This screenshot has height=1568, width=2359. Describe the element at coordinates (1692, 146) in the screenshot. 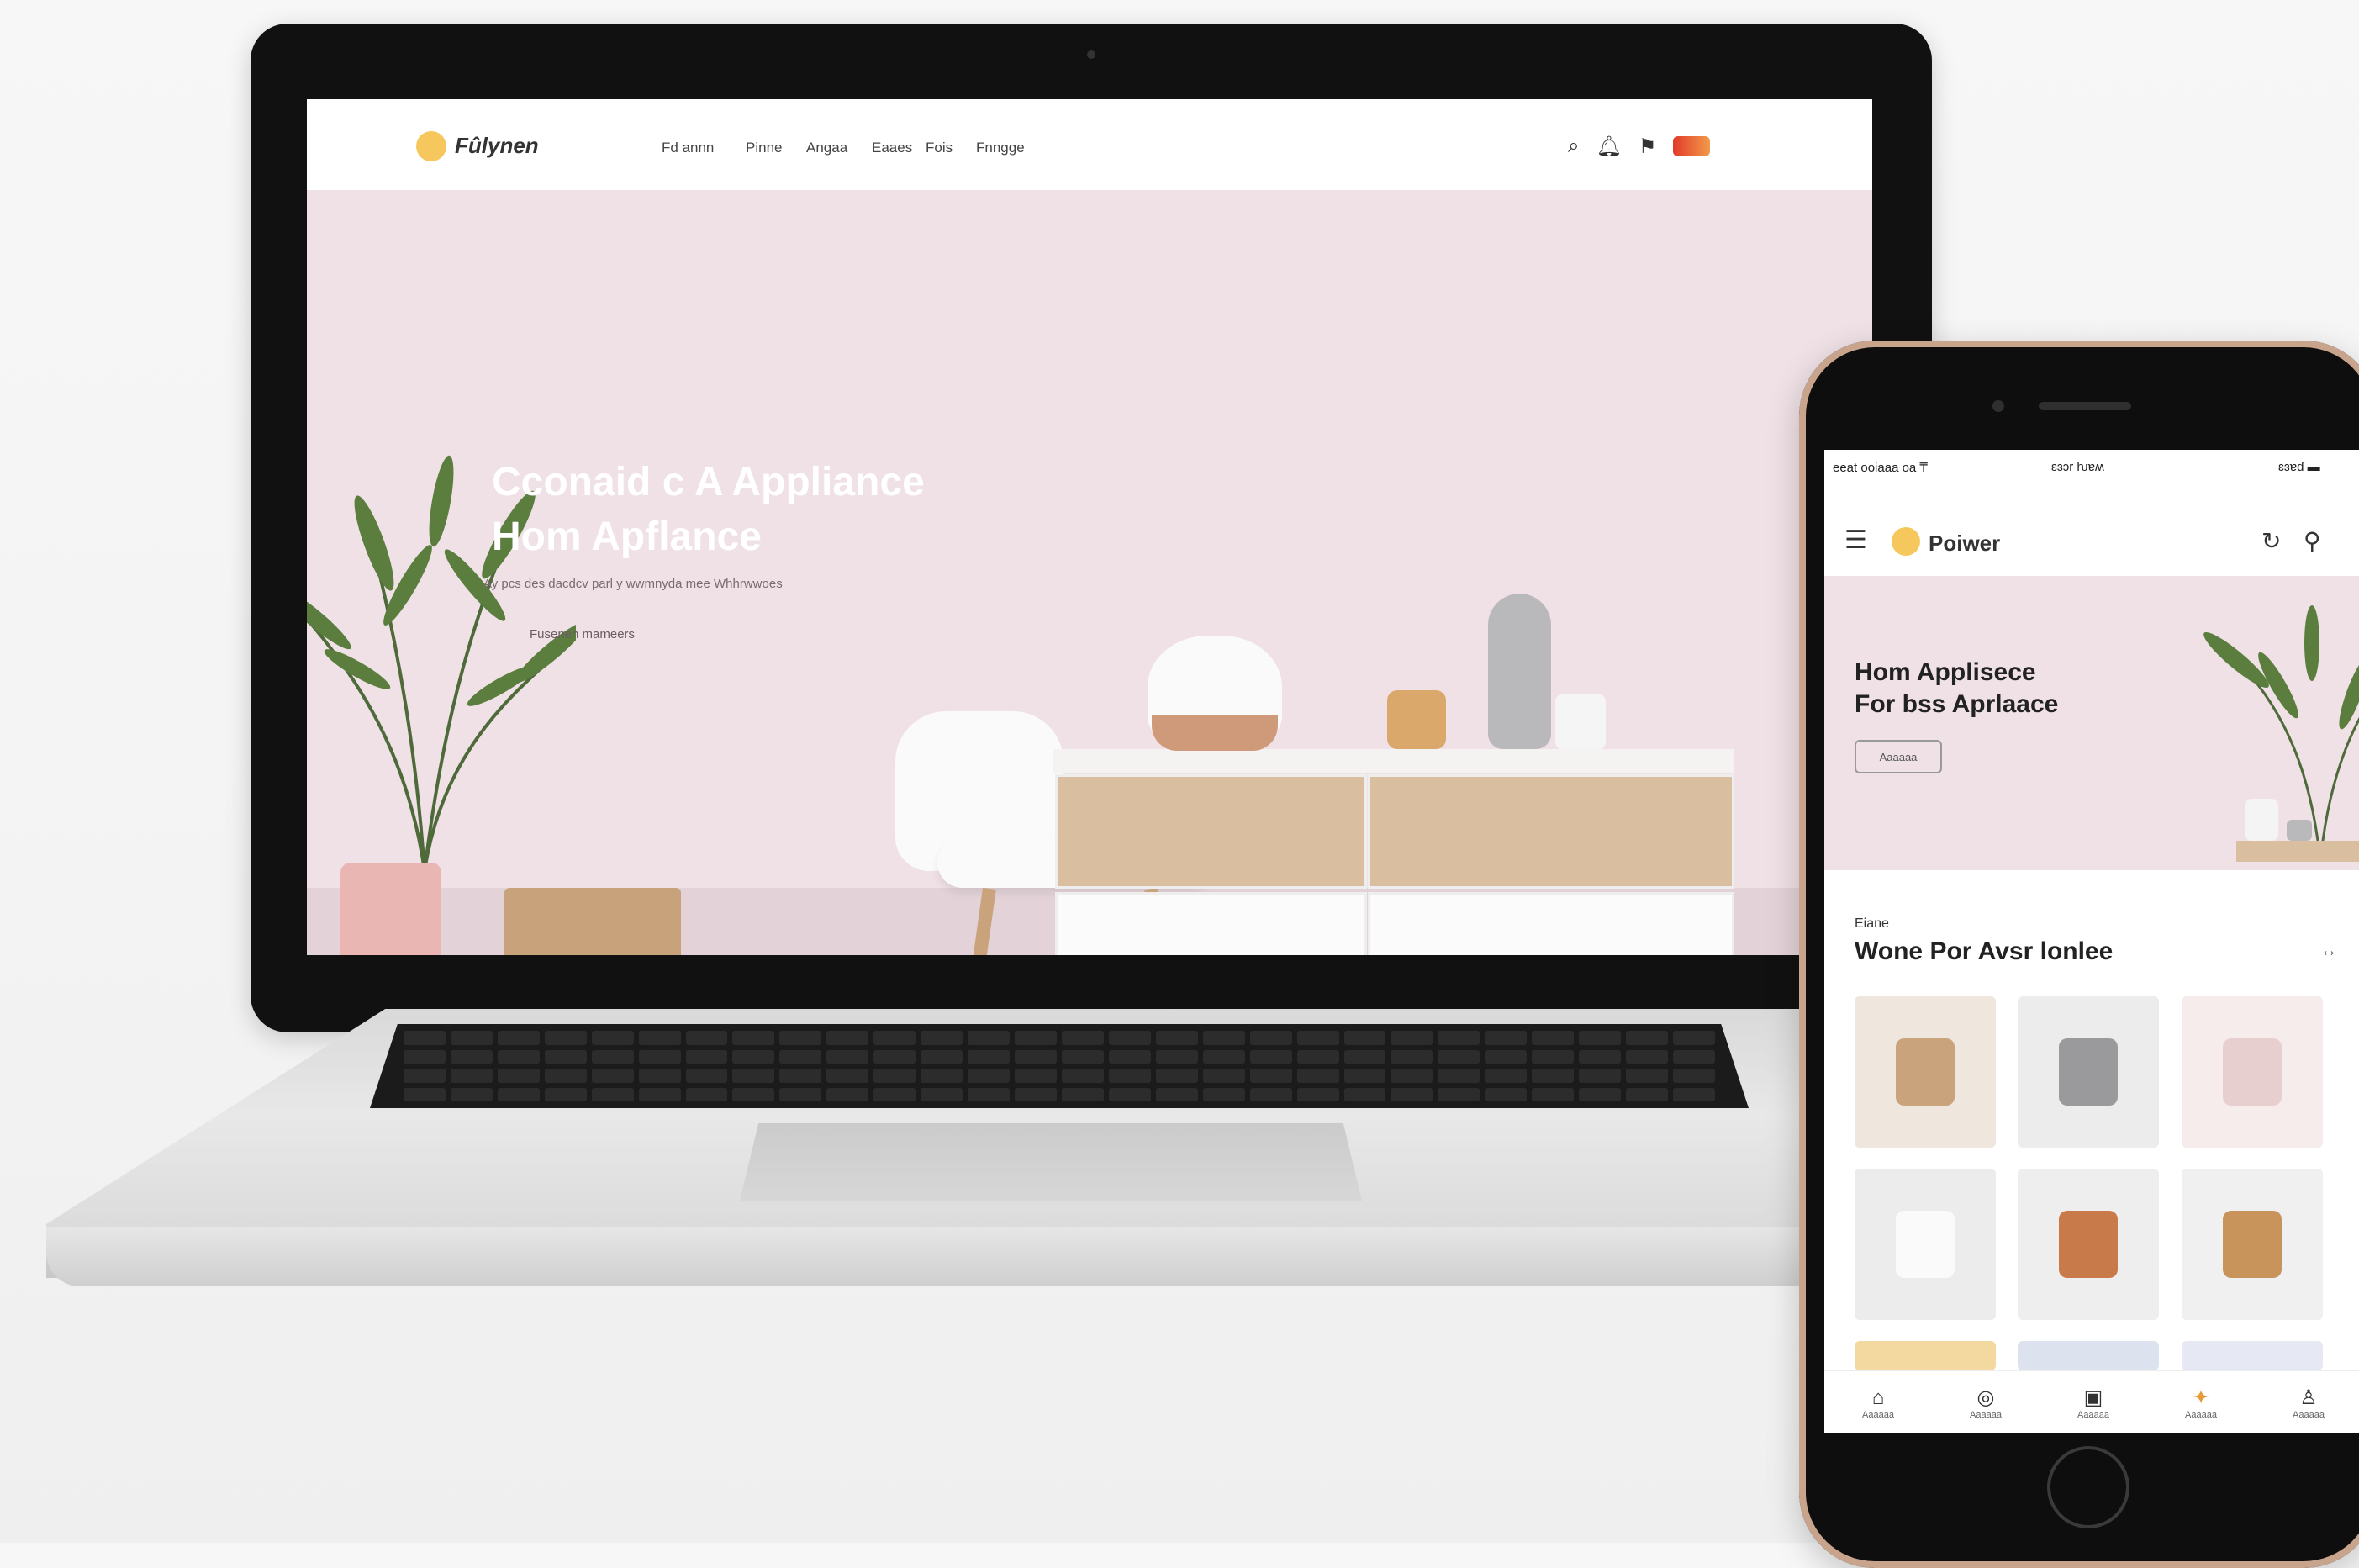

I see `flag-icon` at that location.